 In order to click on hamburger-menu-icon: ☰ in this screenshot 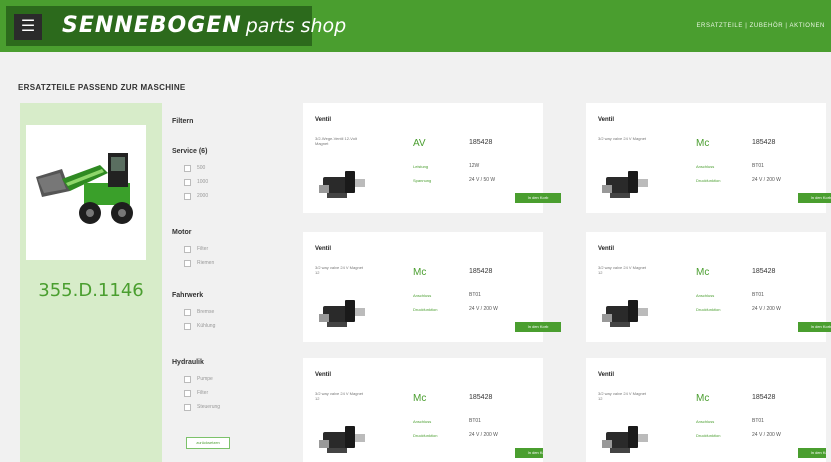, I will do `click(28, 27)`.